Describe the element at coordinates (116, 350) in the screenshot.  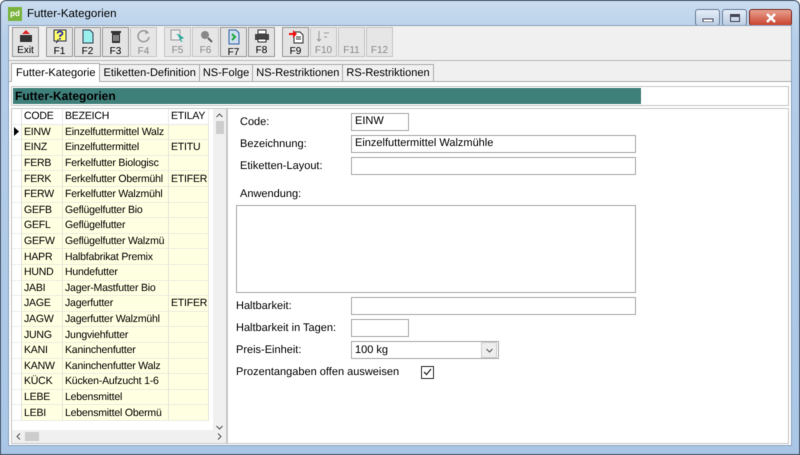
I see `table-cell: Kaninchenfutter` at that location.